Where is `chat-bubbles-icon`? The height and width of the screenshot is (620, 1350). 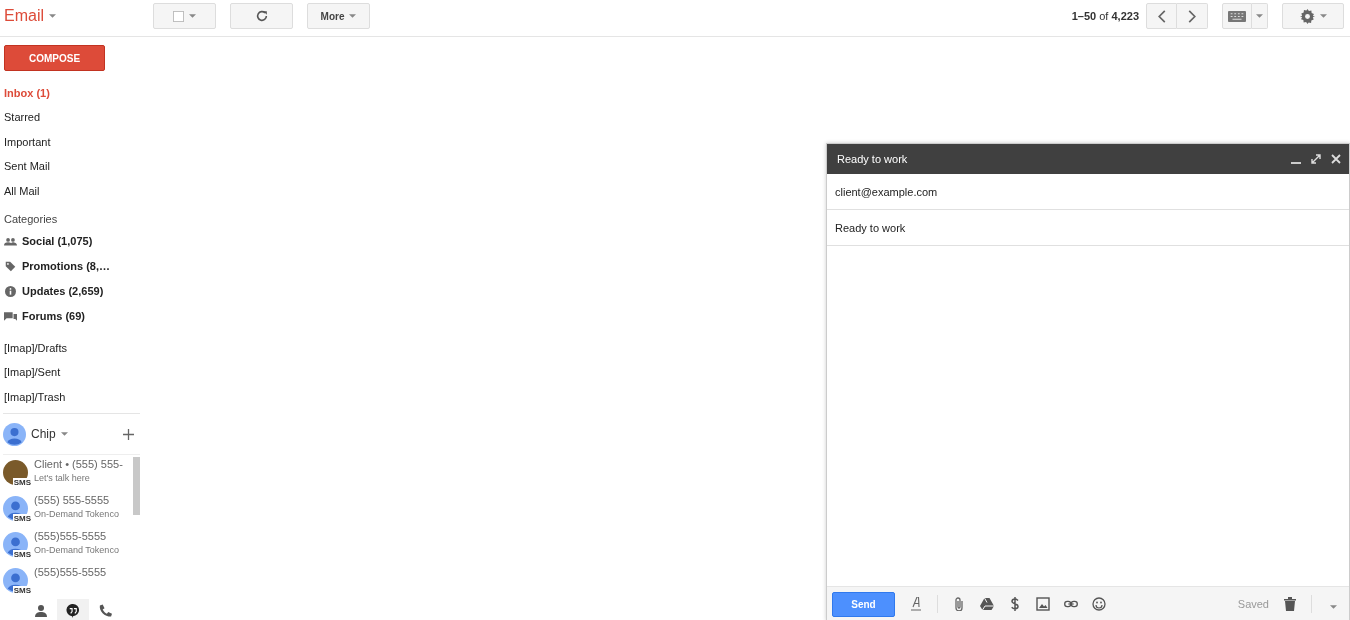
chat-bubbles-icon is located at coordinates (10, 316).